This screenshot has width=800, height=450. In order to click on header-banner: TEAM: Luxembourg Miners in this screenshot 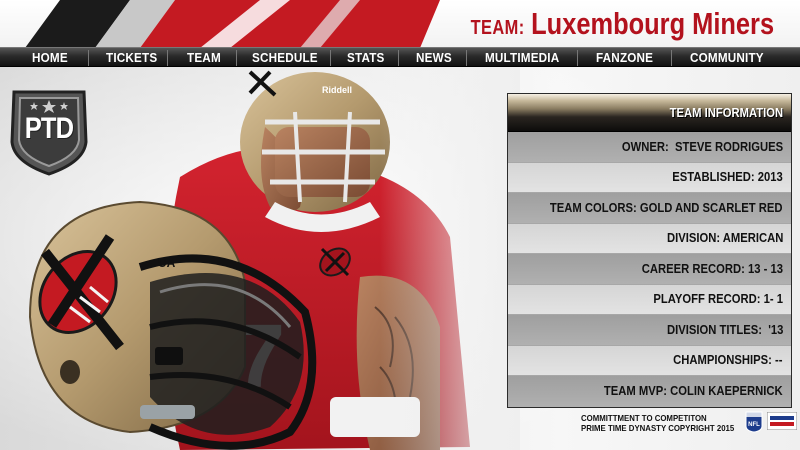, I will do `click(400, 24)`.